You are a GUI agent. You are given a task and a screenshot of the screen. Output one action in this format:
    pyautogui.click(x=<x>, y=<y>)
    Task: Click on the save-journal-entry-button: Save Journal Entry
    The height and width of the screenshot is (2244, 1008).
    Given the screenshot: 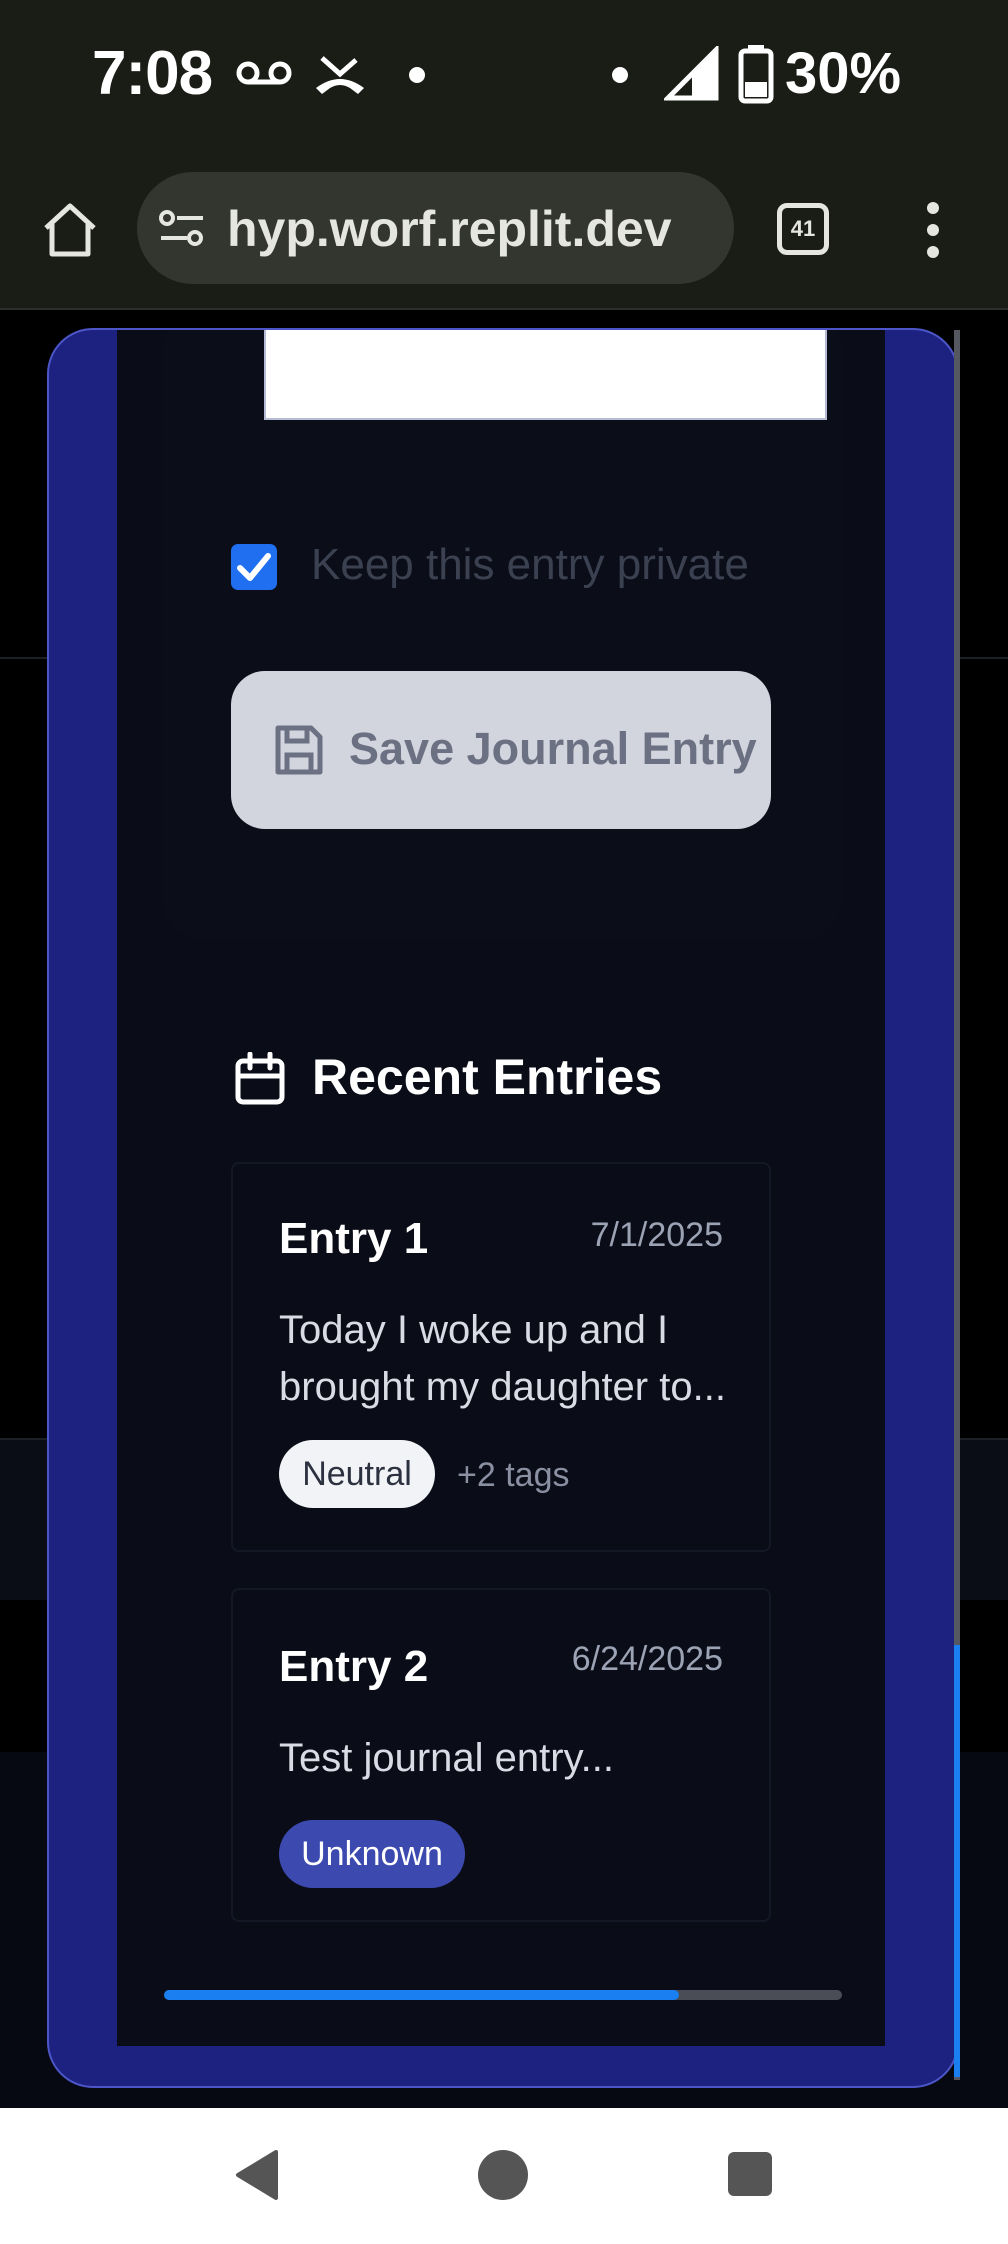 What is the action you would take?
    pyautogui.click(x=501, y=750)
    